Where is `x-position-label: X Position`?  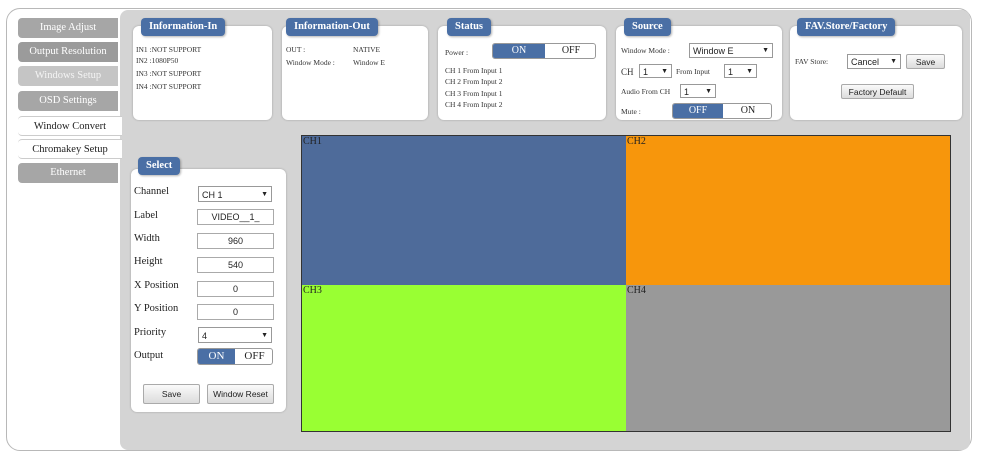 x-position-label: X Position is located at coordinates (156, 285).